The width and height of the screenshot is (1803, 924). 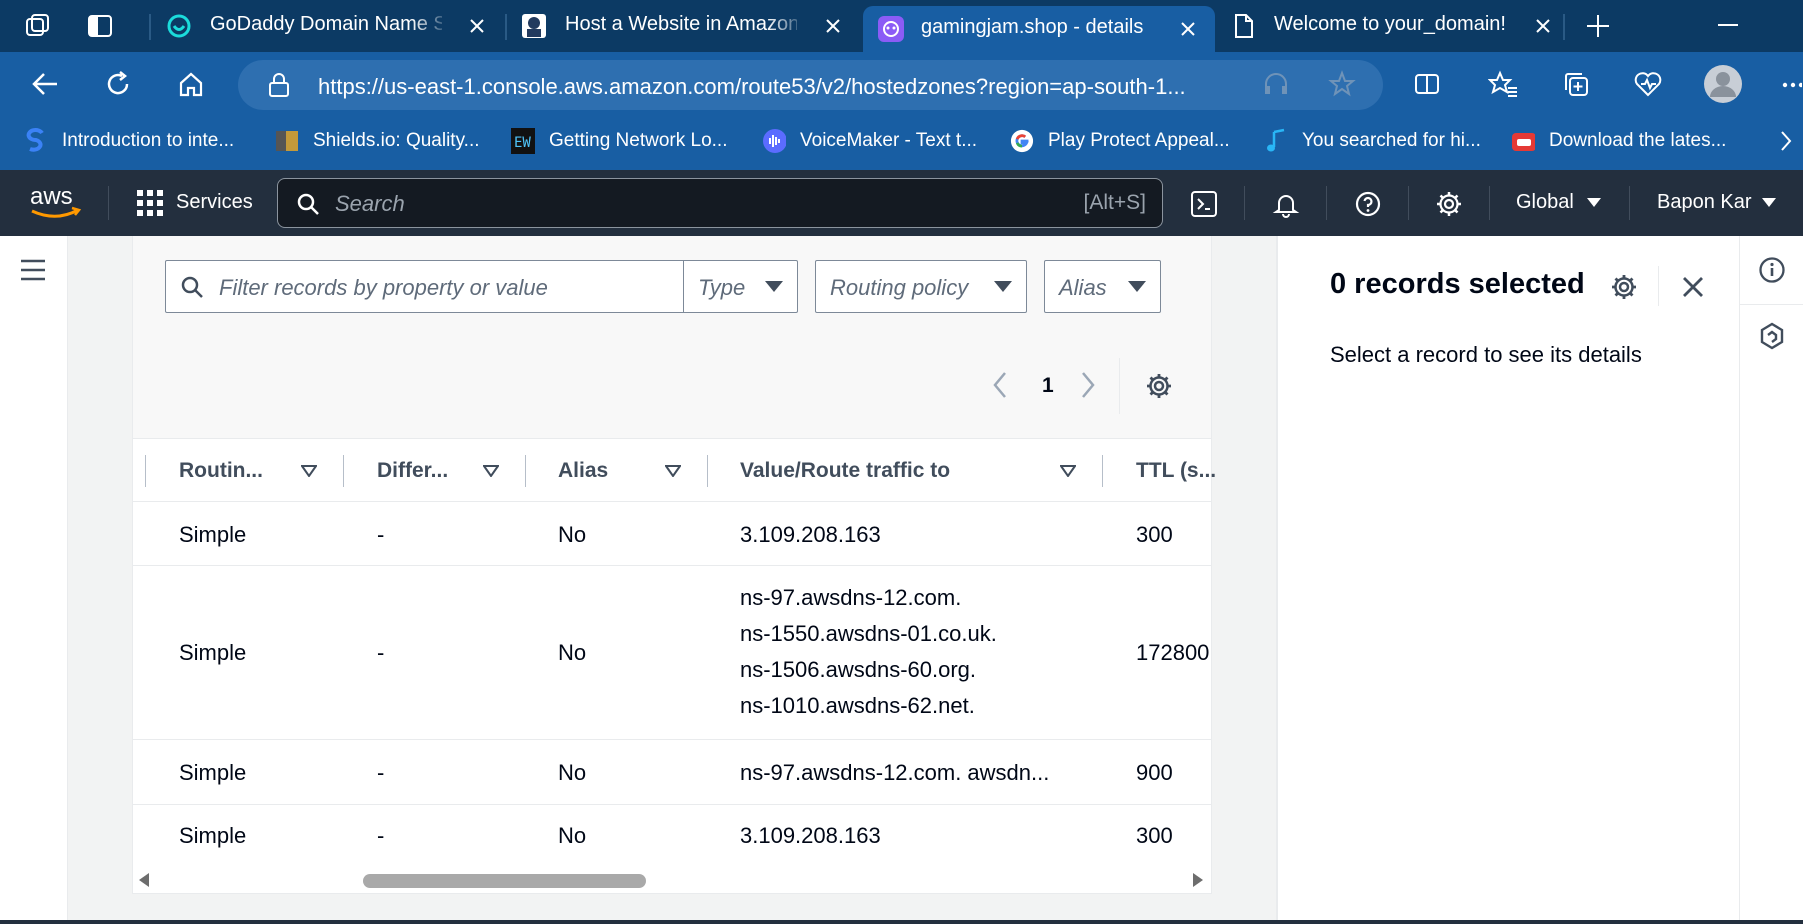 I want to click on feedback-hexagon-icon, so click(x=1772, y=336).